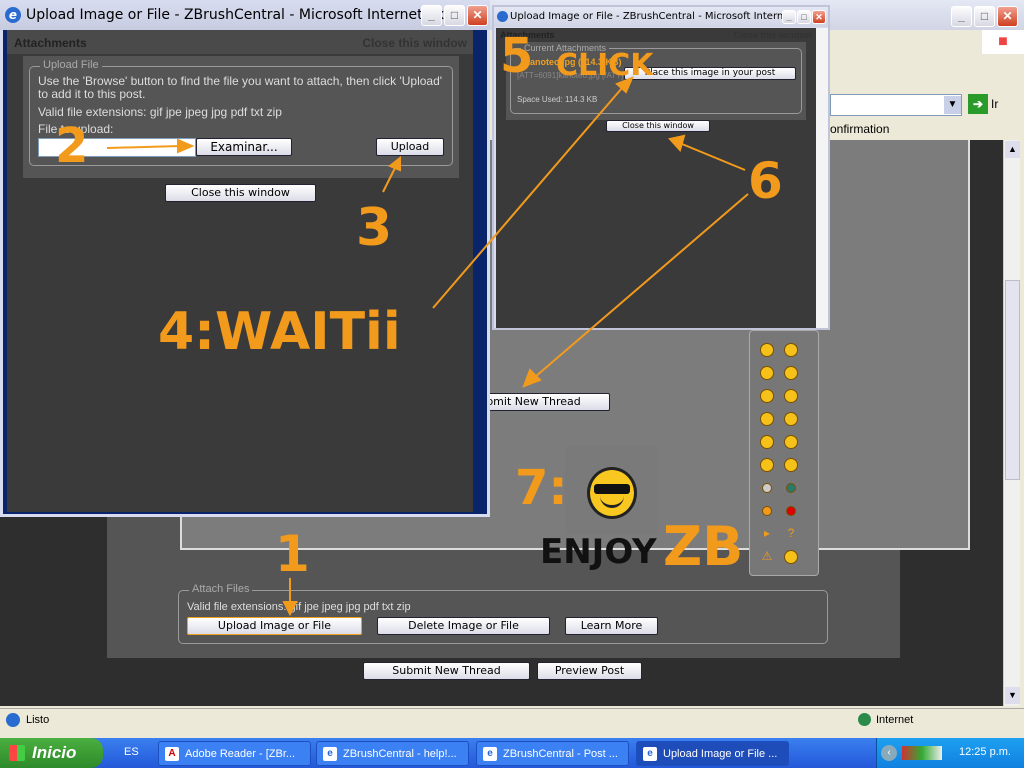  I want to click on annotation-6: 6, so click(765, 181).